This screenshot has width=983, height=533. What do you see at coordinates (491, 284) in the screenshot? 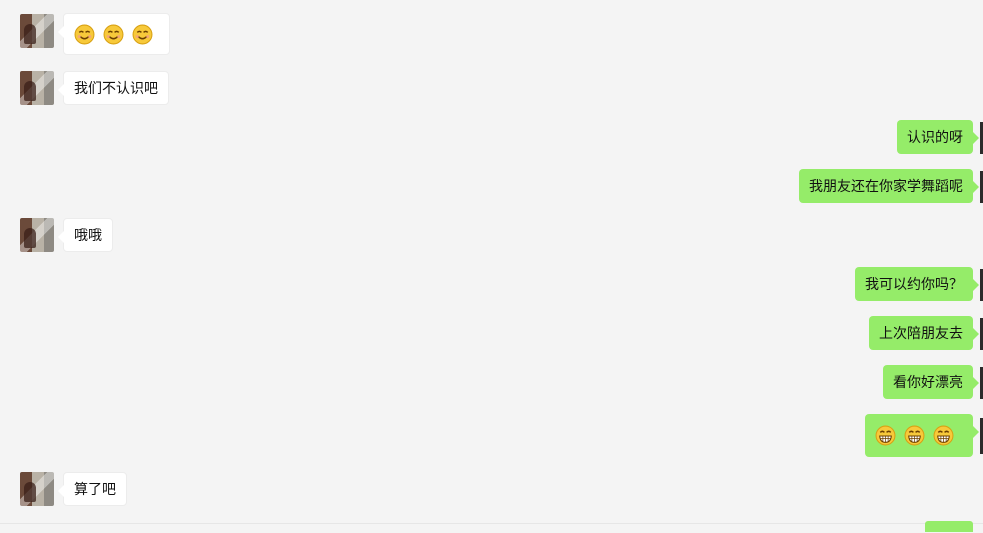
I see `message-row: 我可以约你吗？` at bounding box center [491, 284].